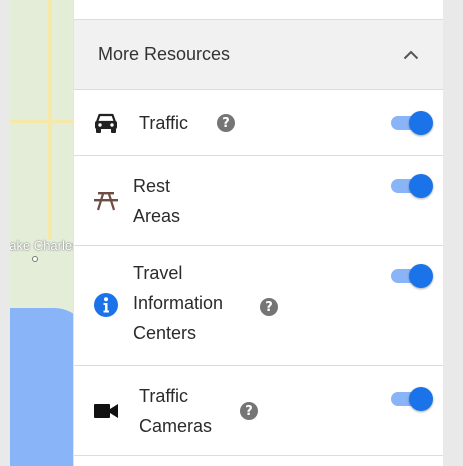 This screenshot has width=463, height=466. What do you see at coordinates (258, 55) in the screenshot?
I see `more-resources-header: More Resources` at bounding box center [258, 55].